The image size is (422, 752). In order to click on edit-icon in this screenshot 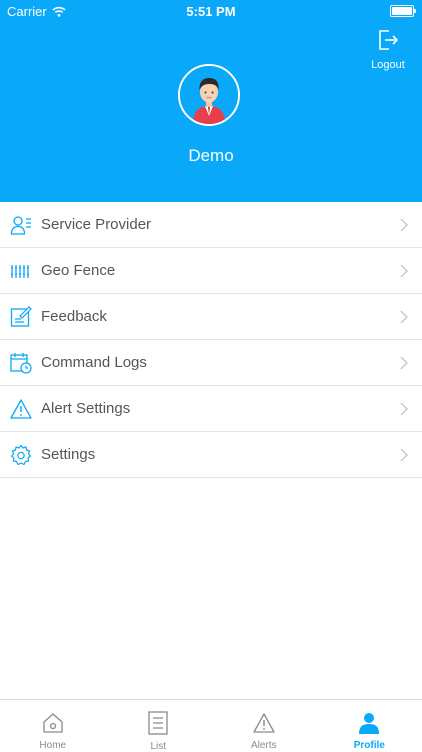, I will do `click(21, 317)`.